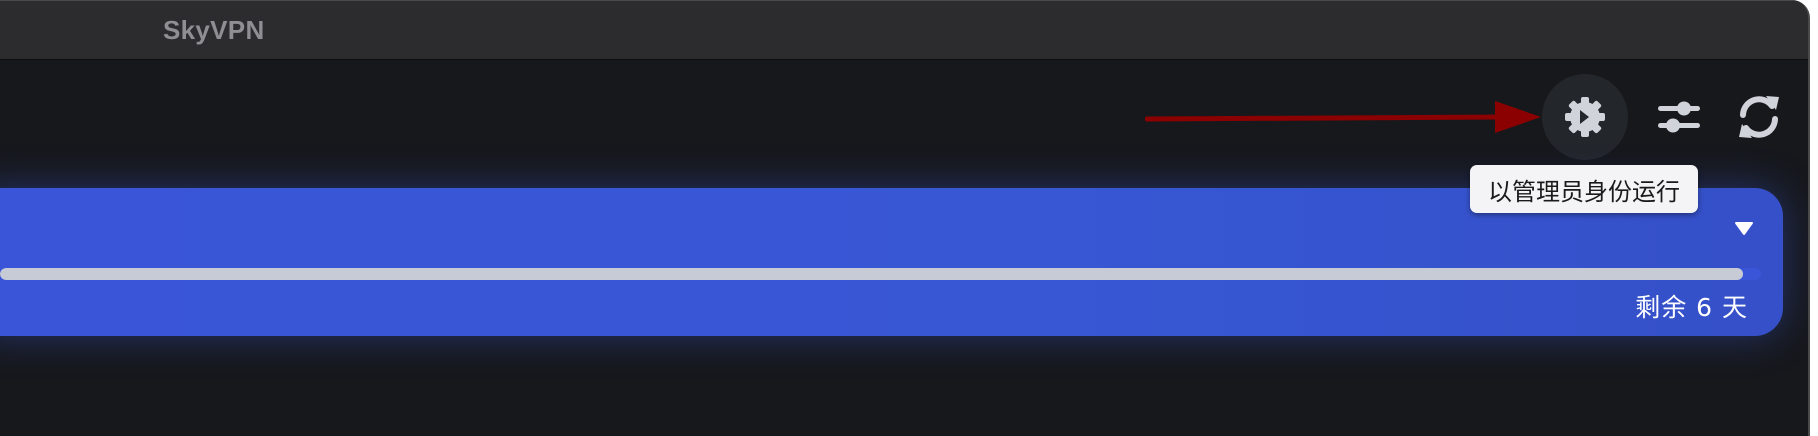 This screenshot has height=436, width=1818. I want to click on app-title: SkyVPN, so click(214, 30).